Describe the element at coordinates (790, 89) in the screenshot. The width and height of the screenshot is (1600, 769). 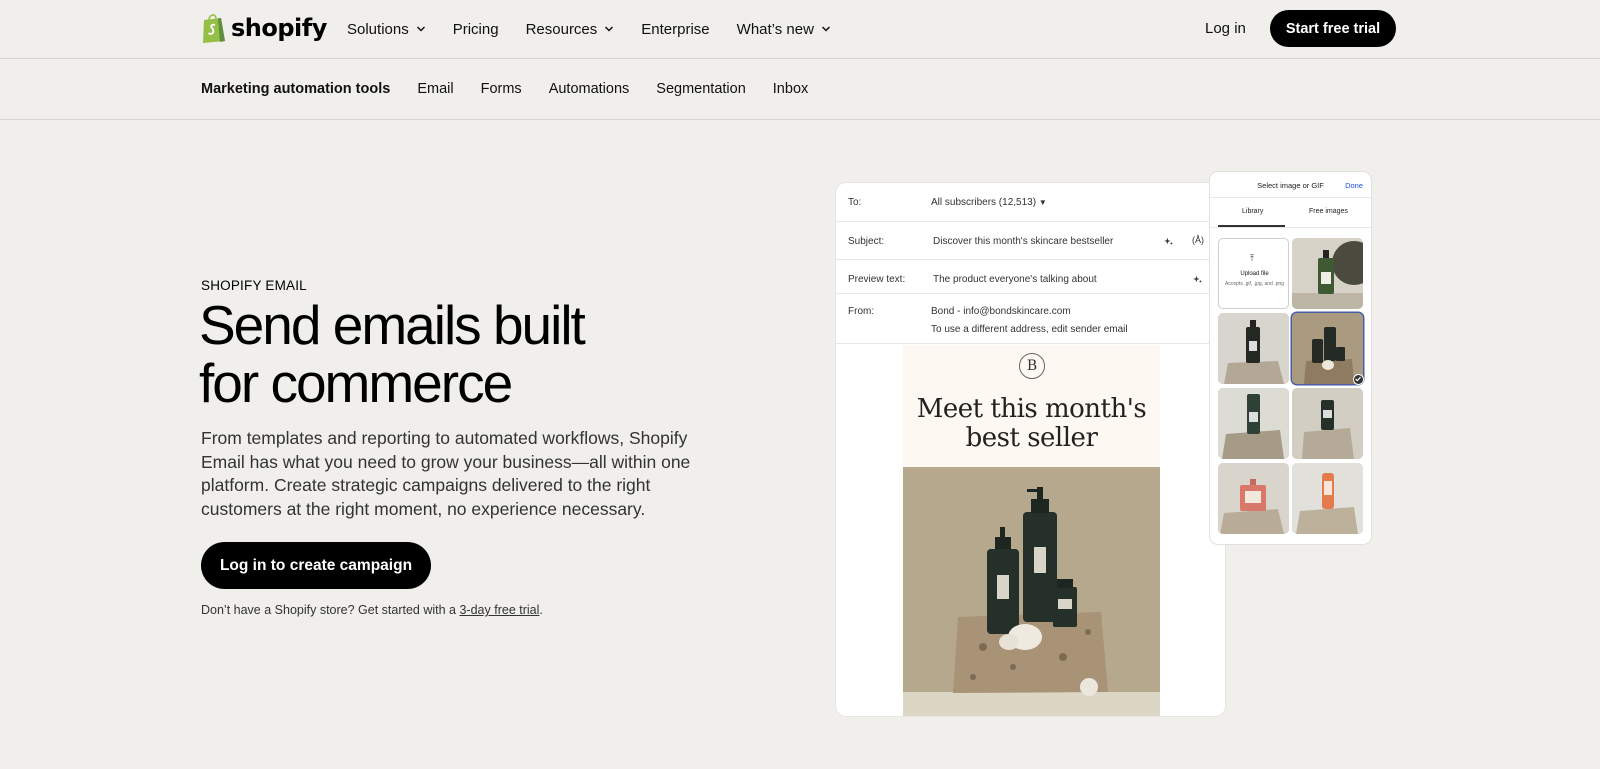
I see `subnav-inbox: Inbox` at that location.